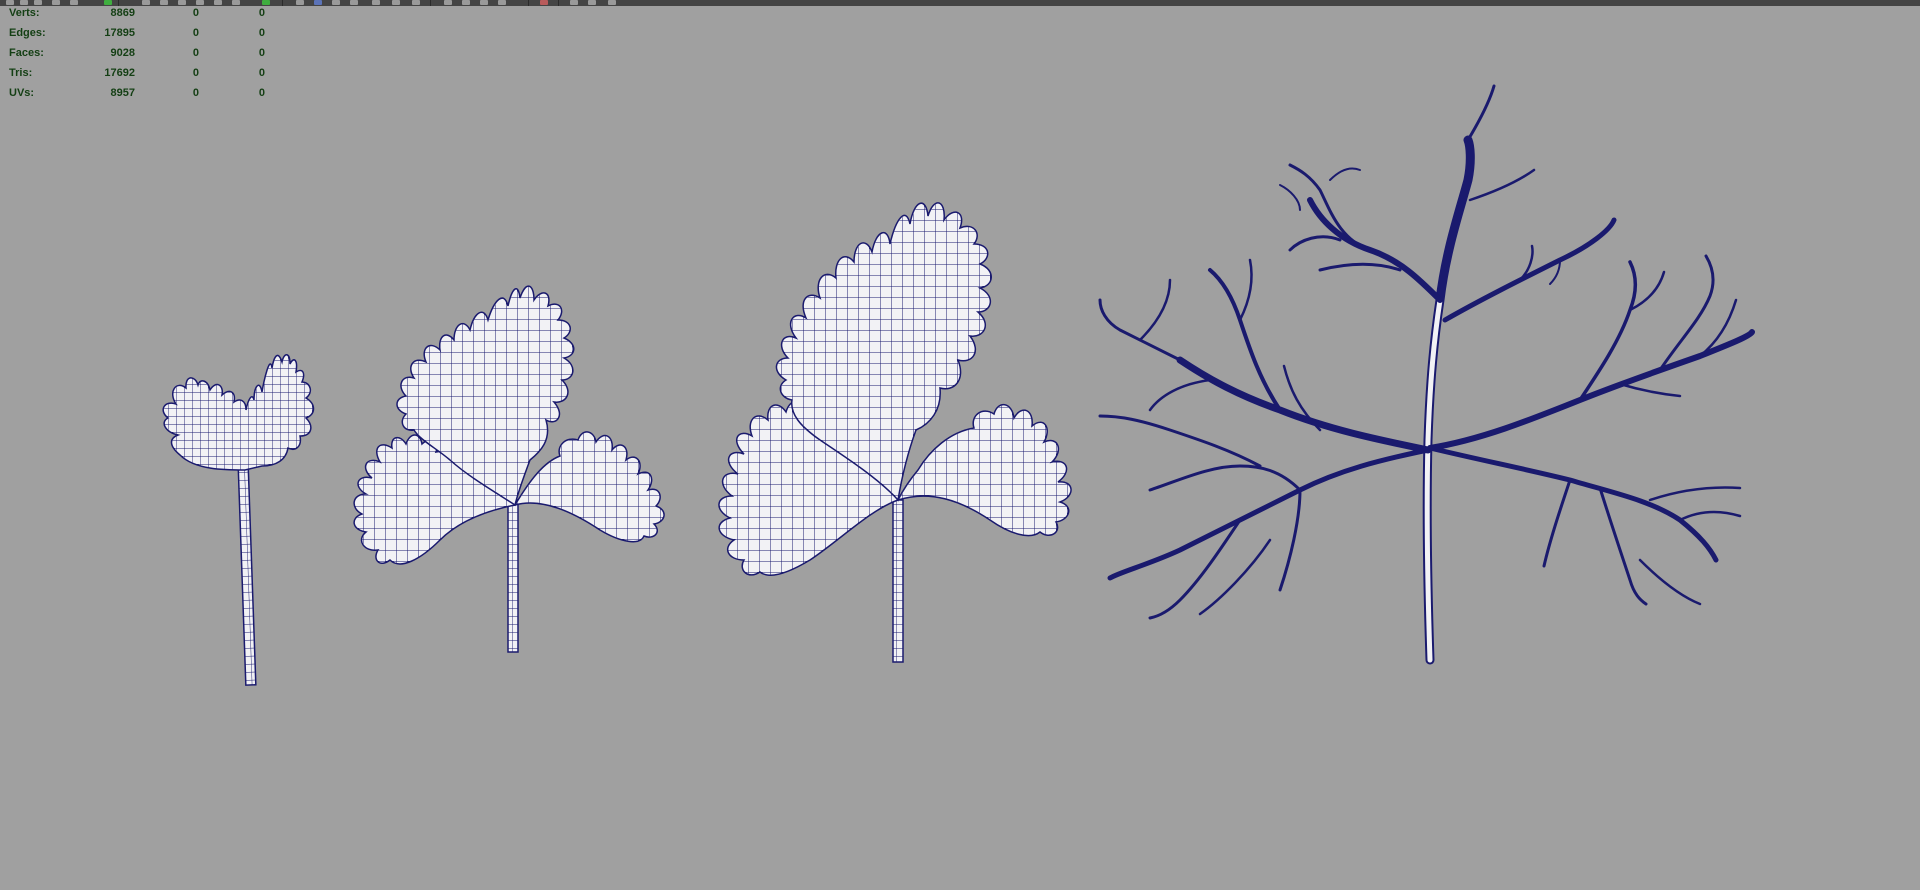 Image resolution: width=1920 pixels, height=890 pixels. I want to click on large-leaf-mesh, so click(895, 432).